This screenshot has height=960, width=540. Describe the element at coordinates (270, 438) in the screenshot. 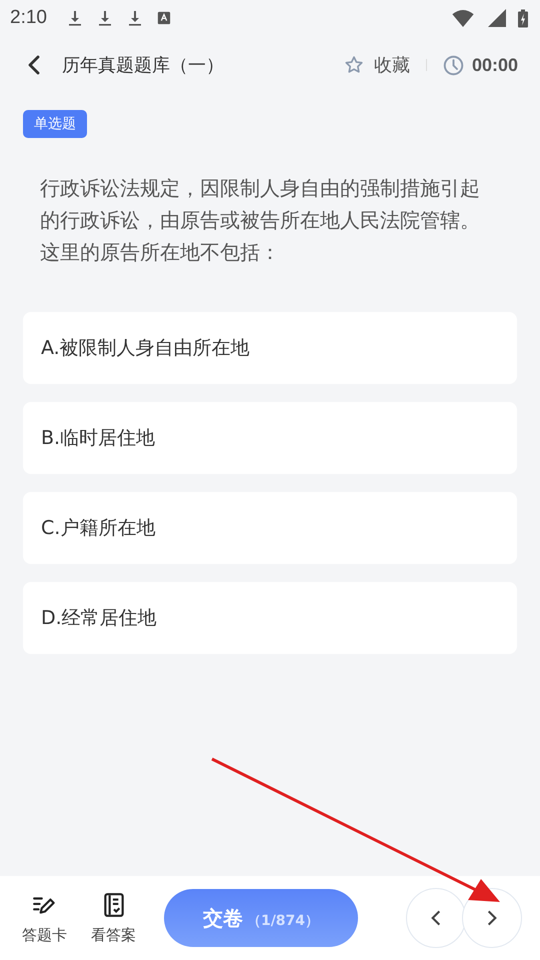

I see `answer-option: B.临时居住地` at that location.